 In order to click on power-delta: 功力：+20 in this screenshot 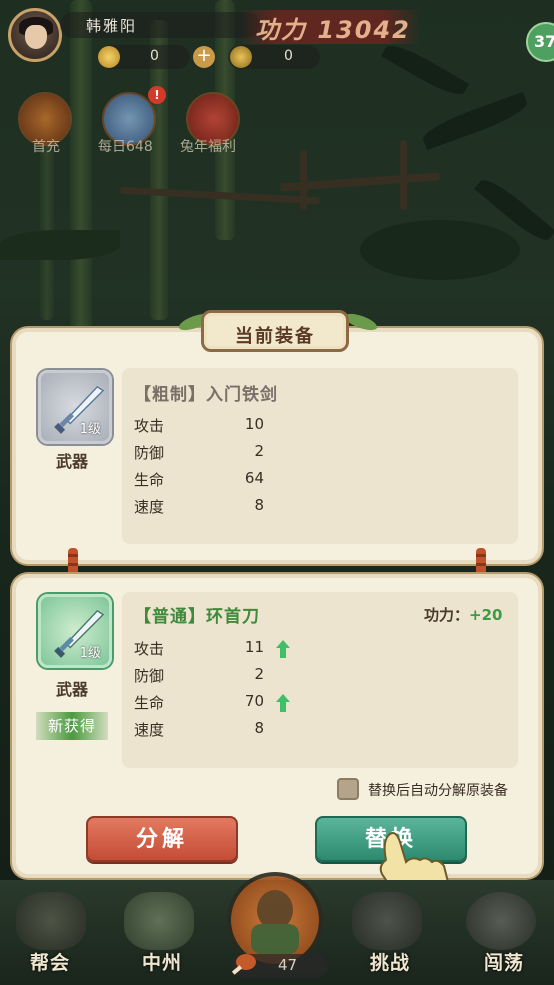, I will do `click(463, 615)`.